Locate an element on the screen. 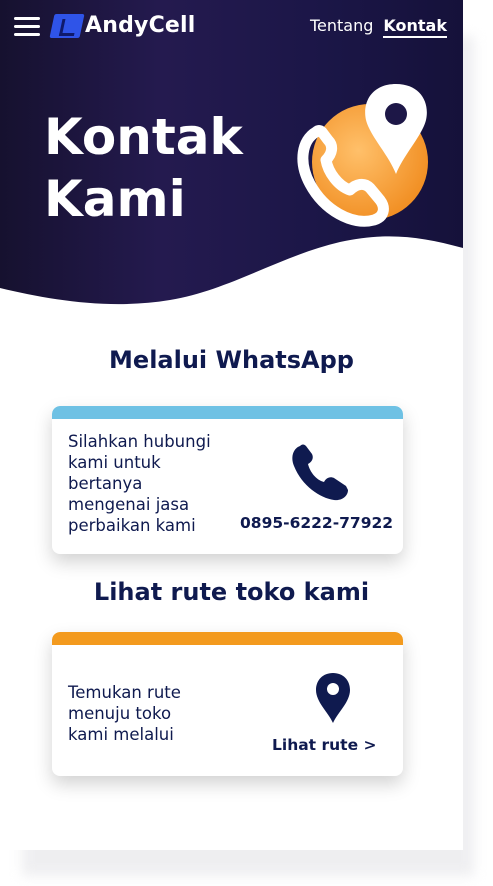 This screenshot has height=886, width=493. route-text-line: kami melalui is located at coordinates (121, 734).